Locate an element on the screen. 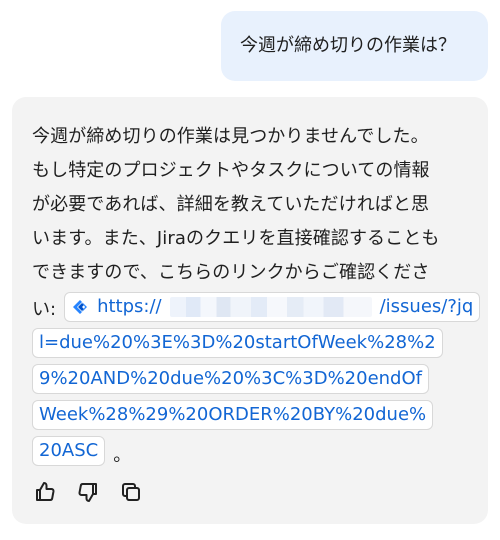  copy-icon is located at coordinates (131, 492).